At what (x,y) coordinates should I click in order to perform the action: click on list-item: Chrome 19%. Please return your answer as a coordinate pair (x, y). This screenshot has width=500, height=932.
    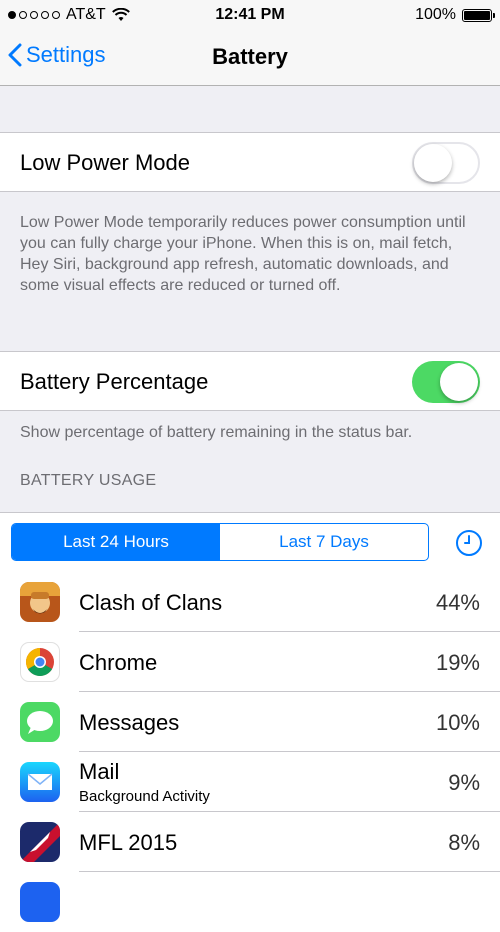
    Looking at the image, I should click on (250, 662).